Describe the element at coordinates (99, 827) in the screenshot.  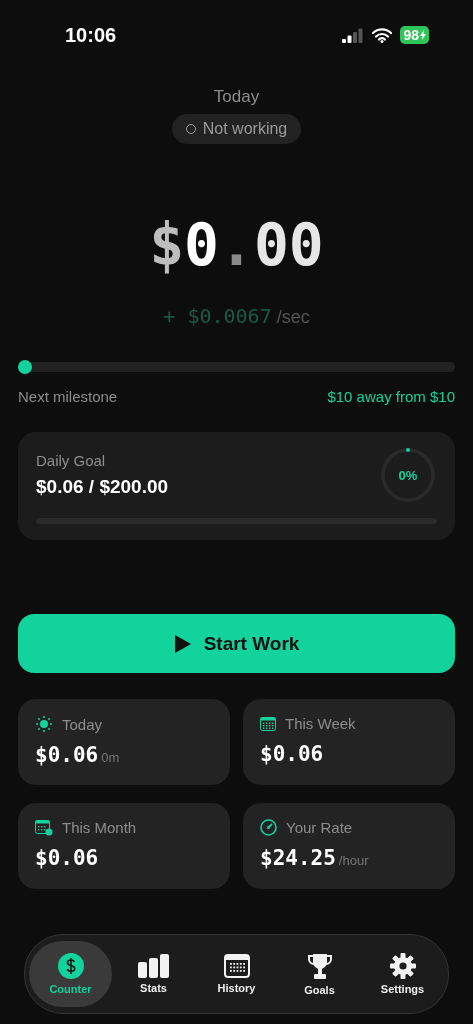
I see `stat-label: This Month` at that location.